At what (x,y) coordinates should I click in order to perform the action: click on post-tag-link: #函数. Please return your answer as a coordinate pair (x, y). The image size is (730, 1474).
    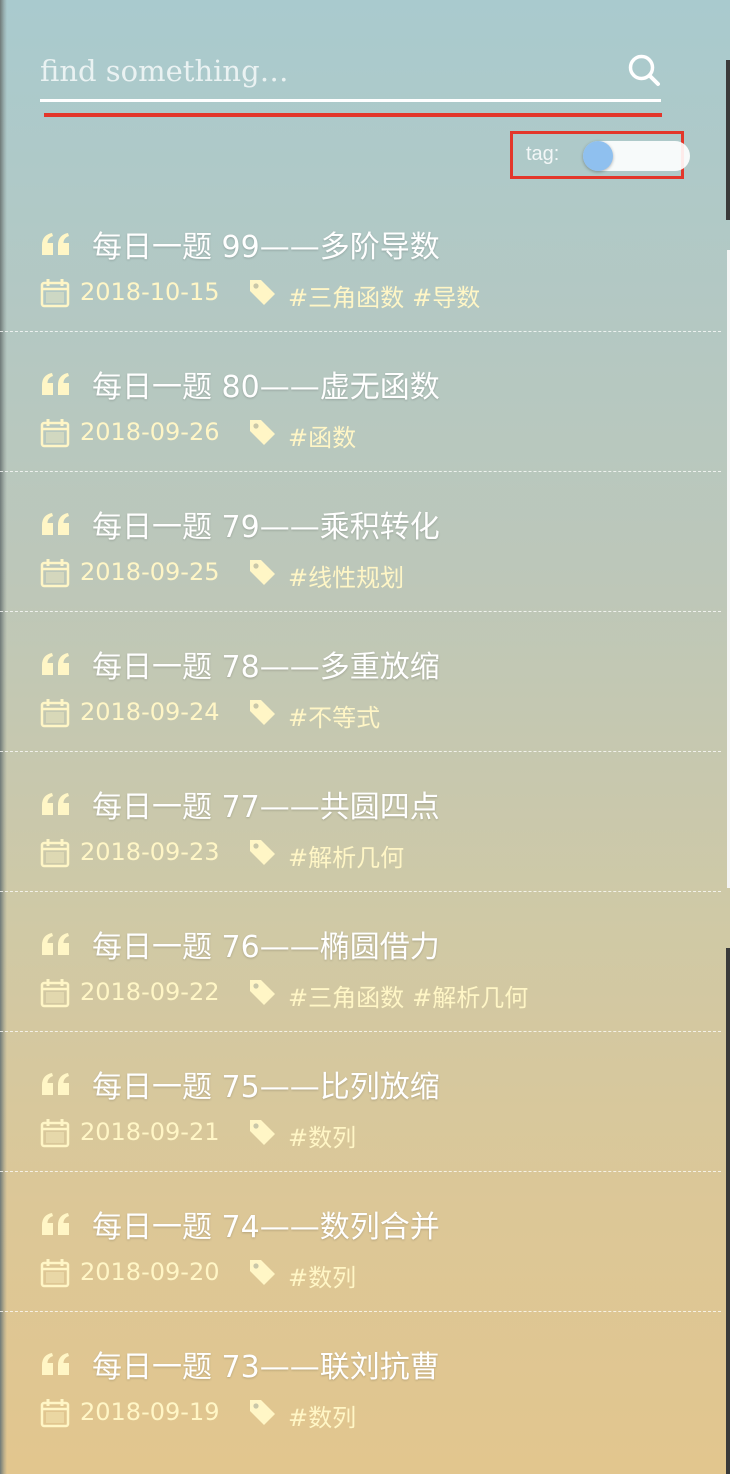
    Looking at the image, I should click on (322, 438).